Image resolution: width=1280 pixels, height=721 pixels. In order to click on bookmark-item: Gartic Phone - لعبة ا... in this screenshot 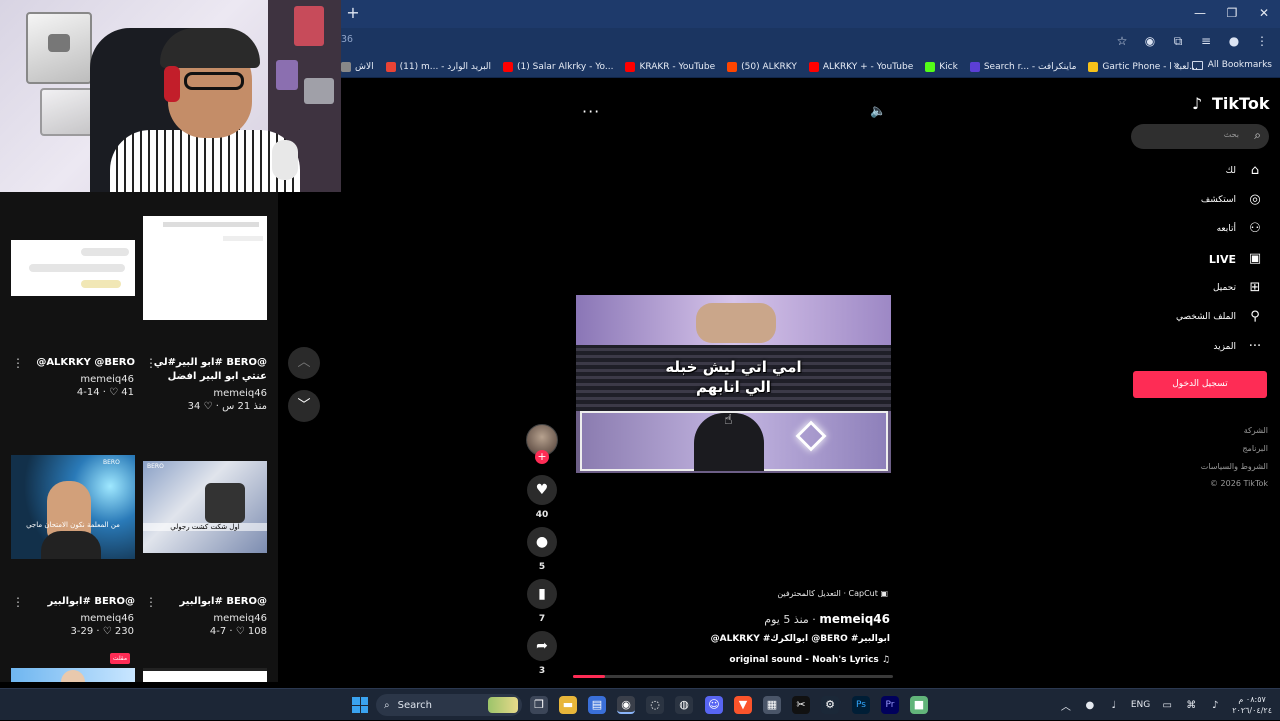, I will do `click(1143, 66)`.